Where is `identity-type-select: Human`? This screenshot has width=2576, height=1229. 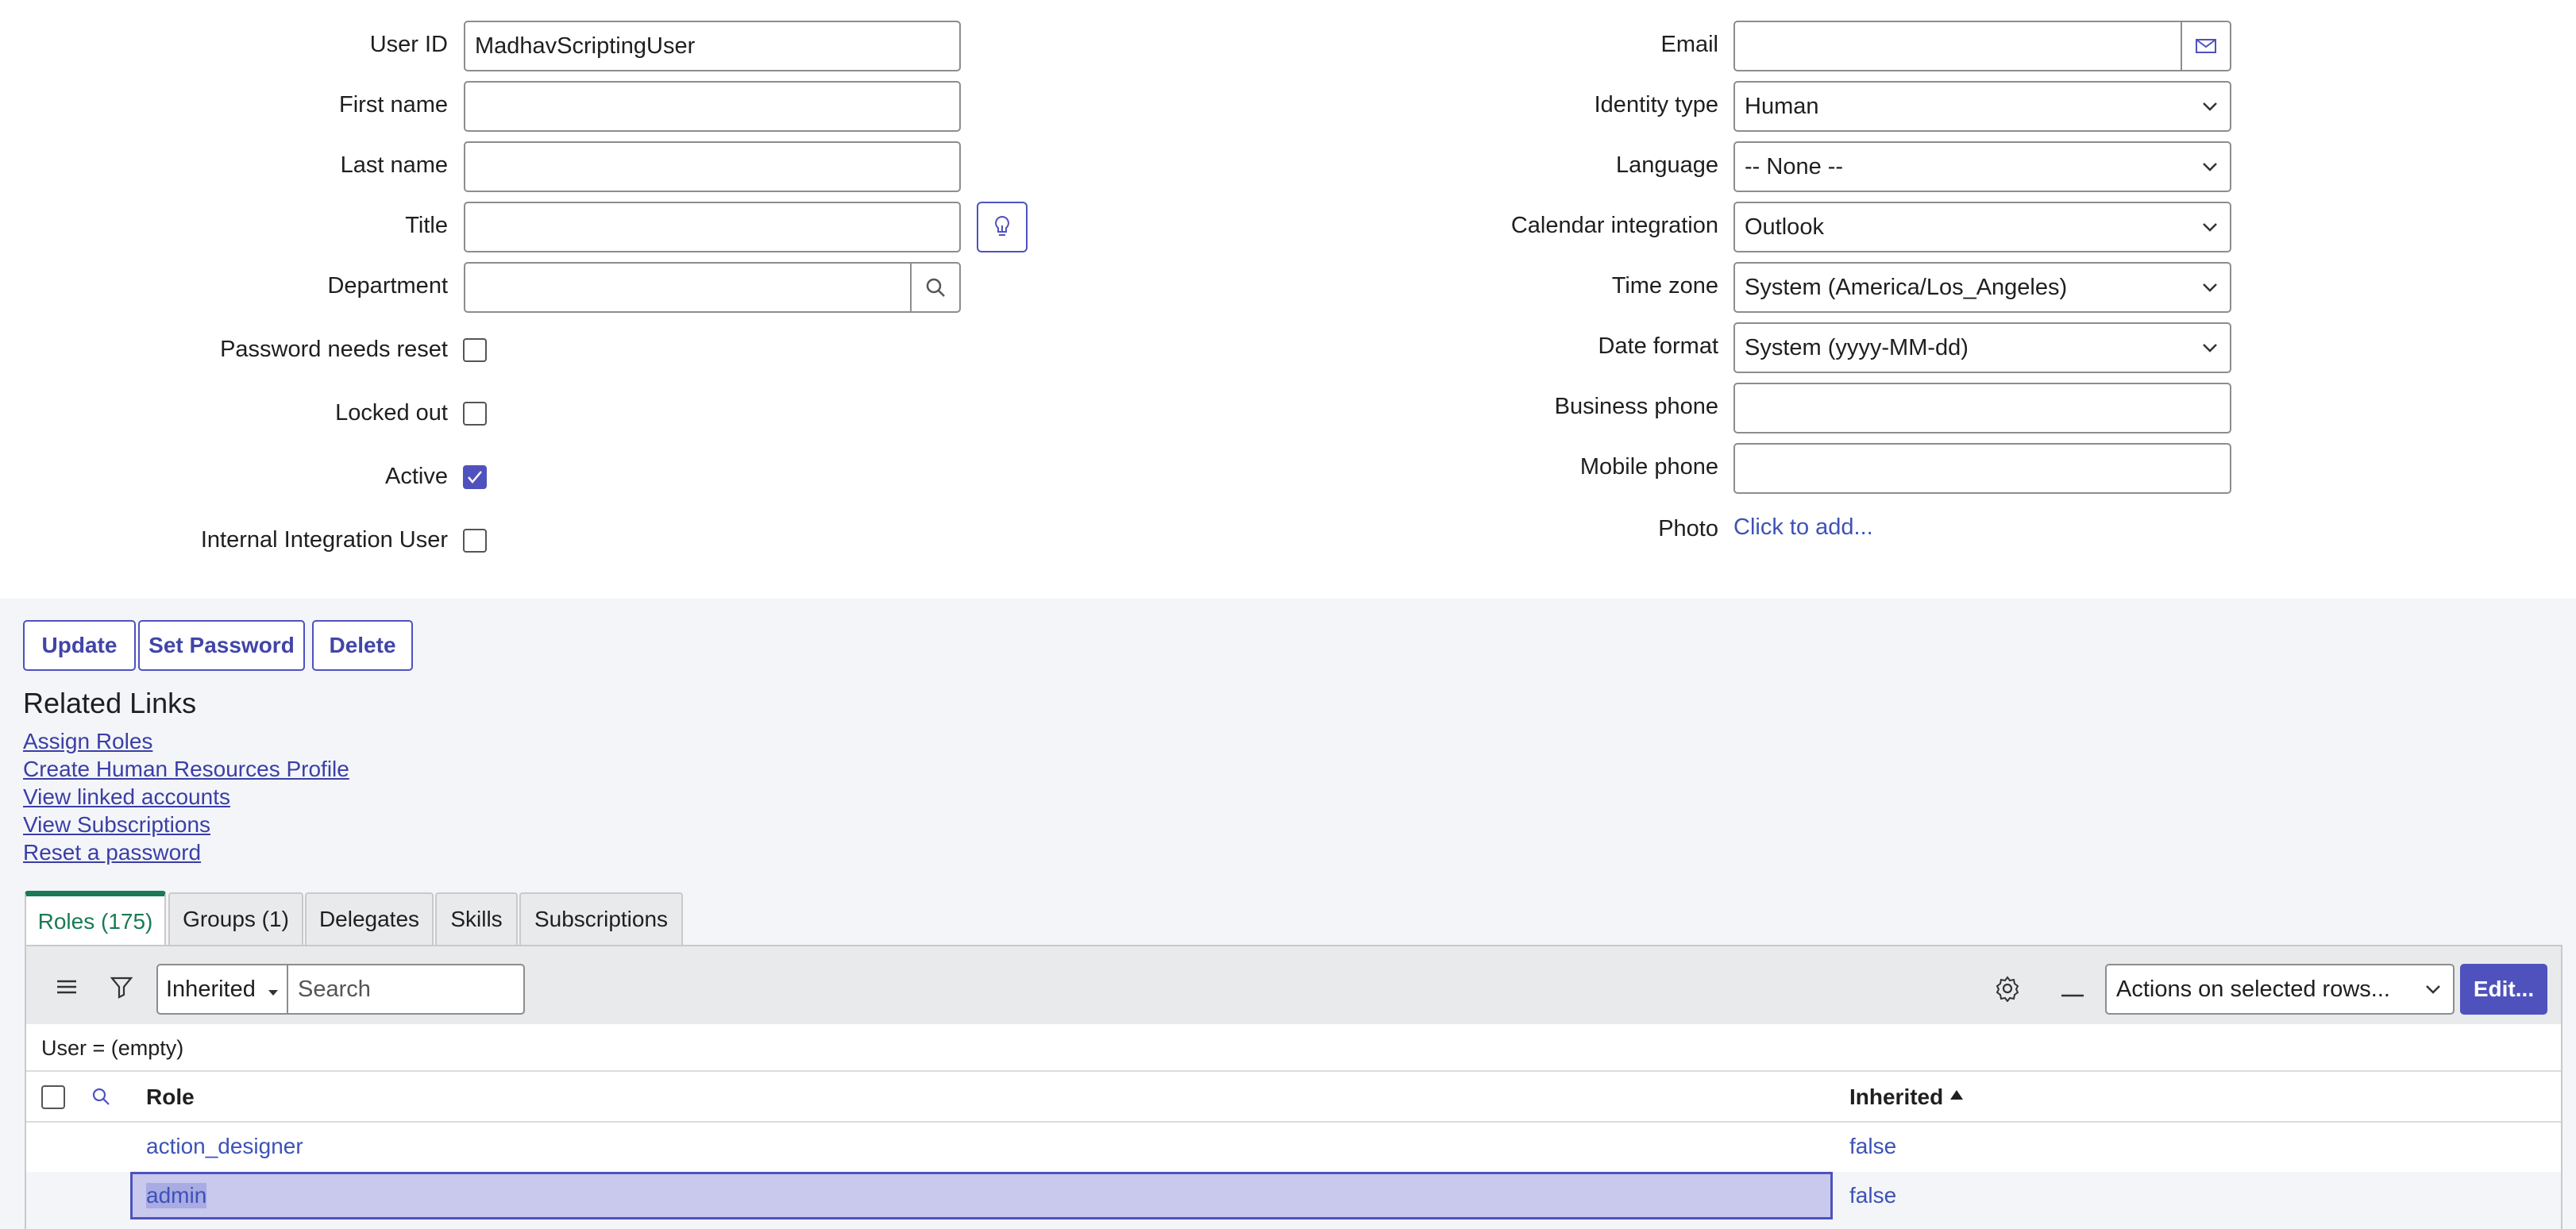 identity-type-select: Human is located at coordinates (1982, 106).